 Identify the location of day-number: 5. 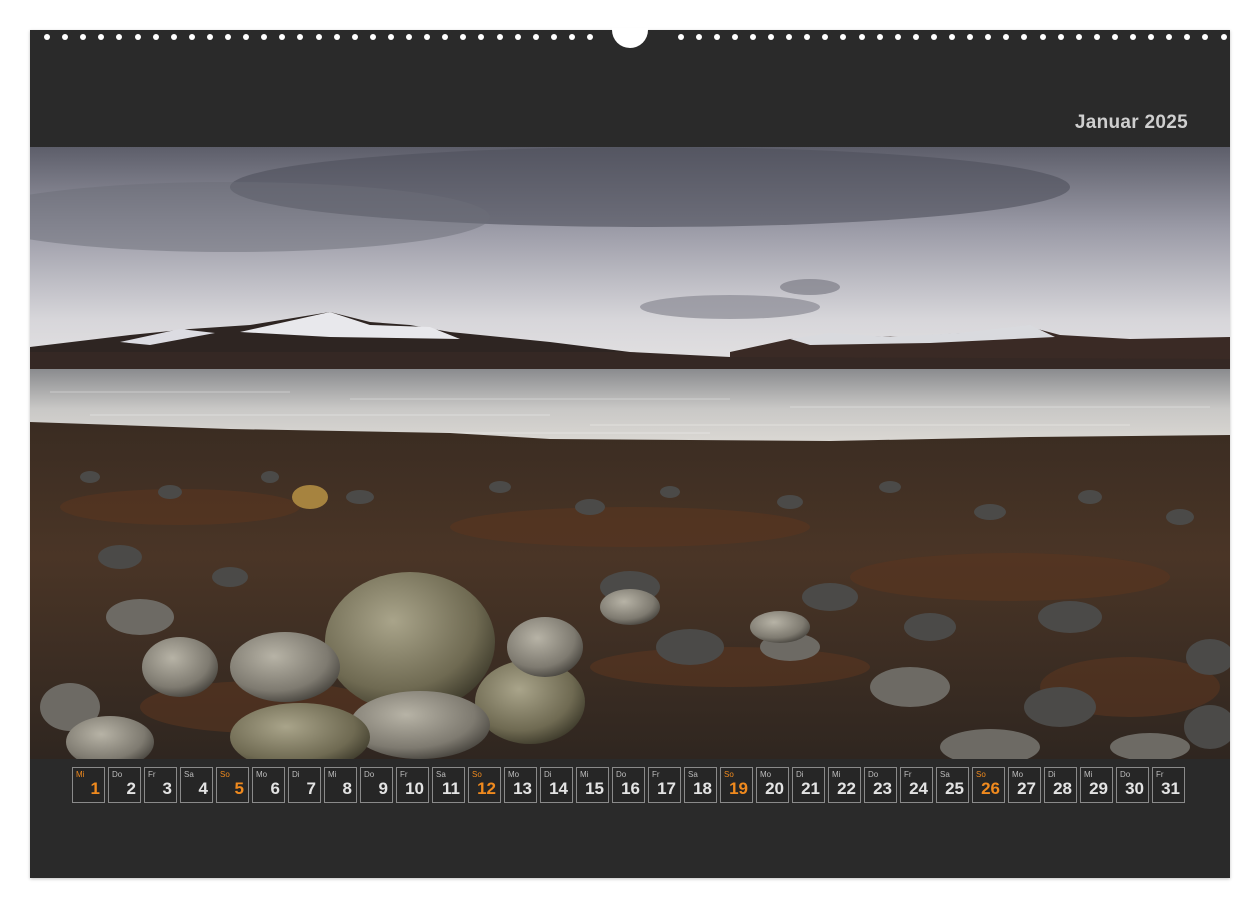
(239, 788).